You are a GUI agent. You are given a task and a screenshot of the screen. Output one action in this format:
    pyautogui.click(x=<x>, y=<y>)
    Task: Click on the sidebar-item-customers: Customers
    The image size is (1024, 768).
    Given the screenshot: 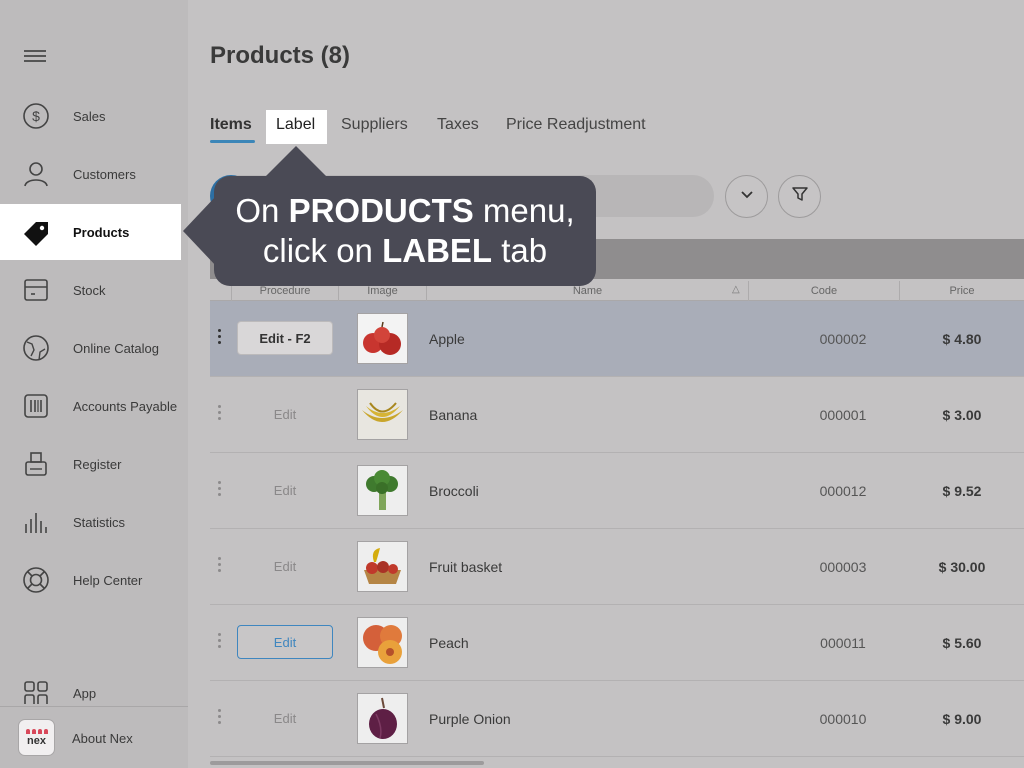 What is the action you would take?
    pyautogui.click(x=94, y=174)
    